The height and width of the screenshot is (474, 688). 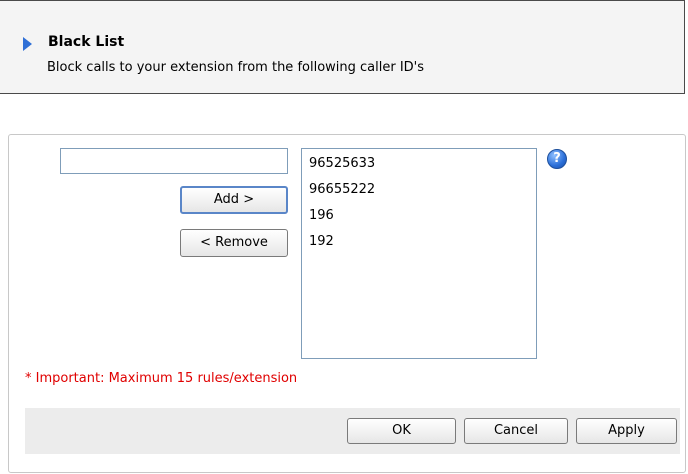 What do you see at coordinates (419, 164) in the screenshot?
I see `listbox-item: 96525633` at bounding box center [419, 164].